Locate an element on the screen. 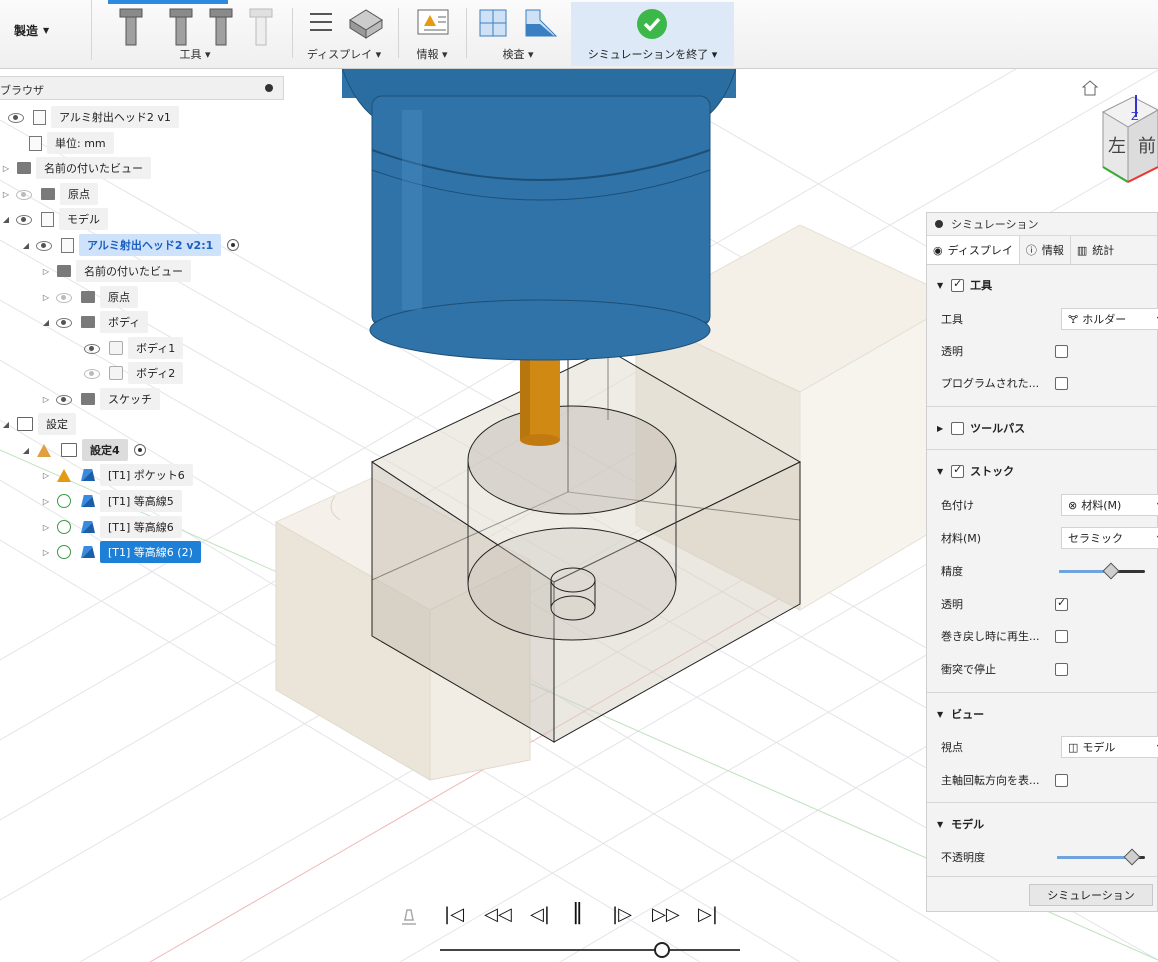 This screenshot has width=1158, height=962. tree-operation: ▷ [T1] ポケット6 is located at coordinates (116, 475).